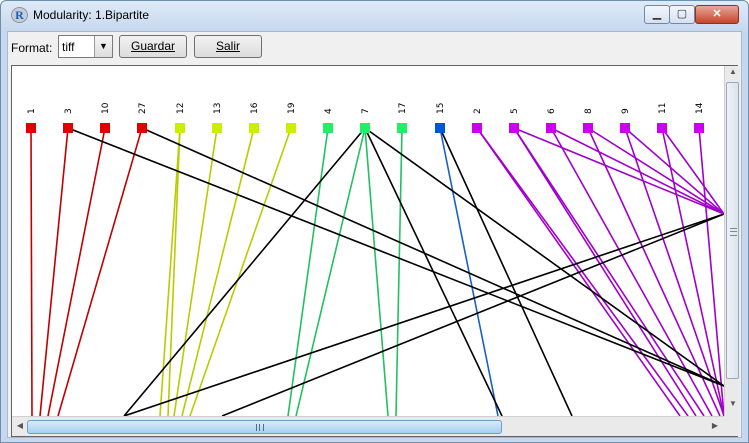 Image resolution: width=749 pixels, height=443 pixels. Describe the element at coordinates (20, 425) in the screenshot. I see `scroll-left-arrow-icon: ◀` at that location.